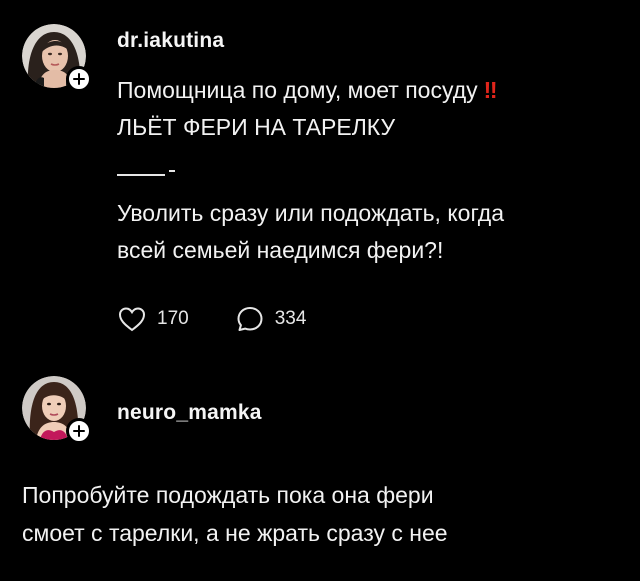 This screenshot has width=640, height=581. What do you see at coordinates (311, 213) in the screenshot?
I see `post-1-text-line-4: Уволить сразу или подождать, когда` at bounding box center [311, 213].